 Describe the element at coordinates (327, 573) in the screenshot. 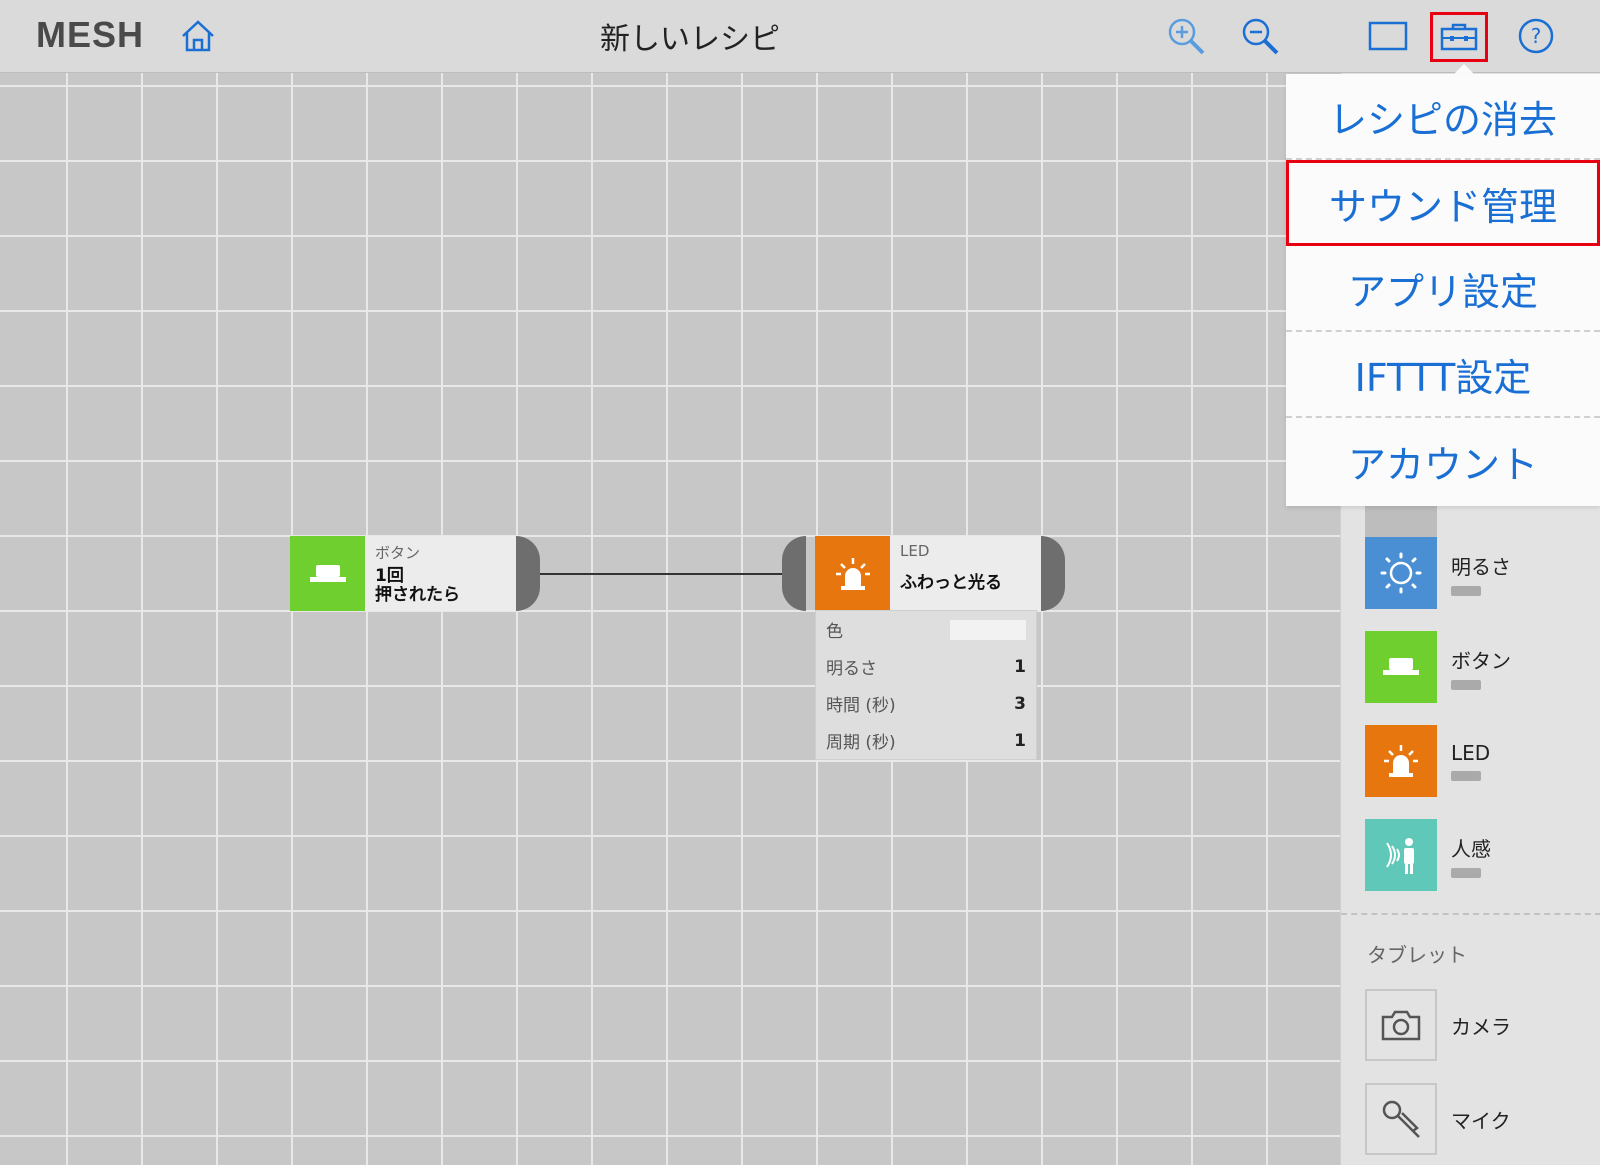

I see `button-tag-icon` at that location.